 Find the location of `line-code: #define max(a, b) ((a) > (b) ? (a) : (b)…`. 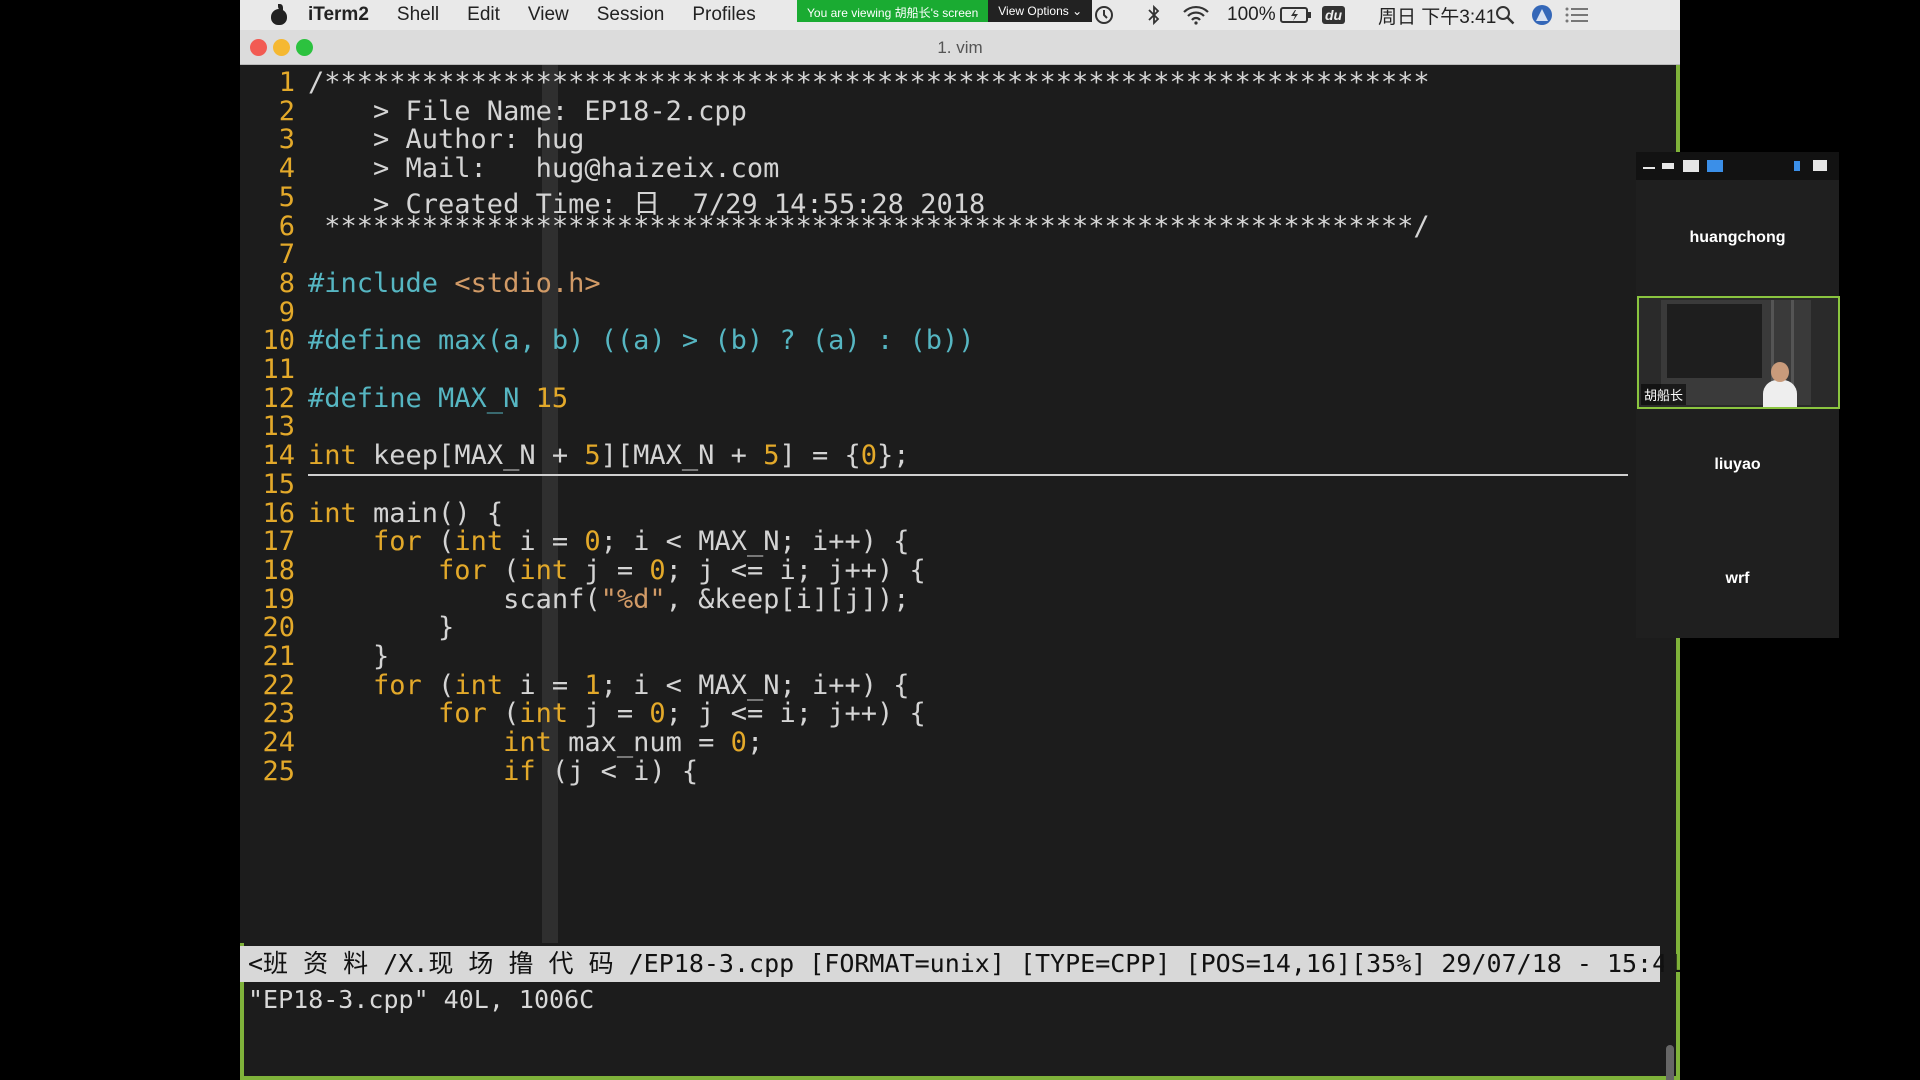

line-code: #define max(a, b) ((a) > (b) ? (a) : (b)… is located at coordinates (641, 341).